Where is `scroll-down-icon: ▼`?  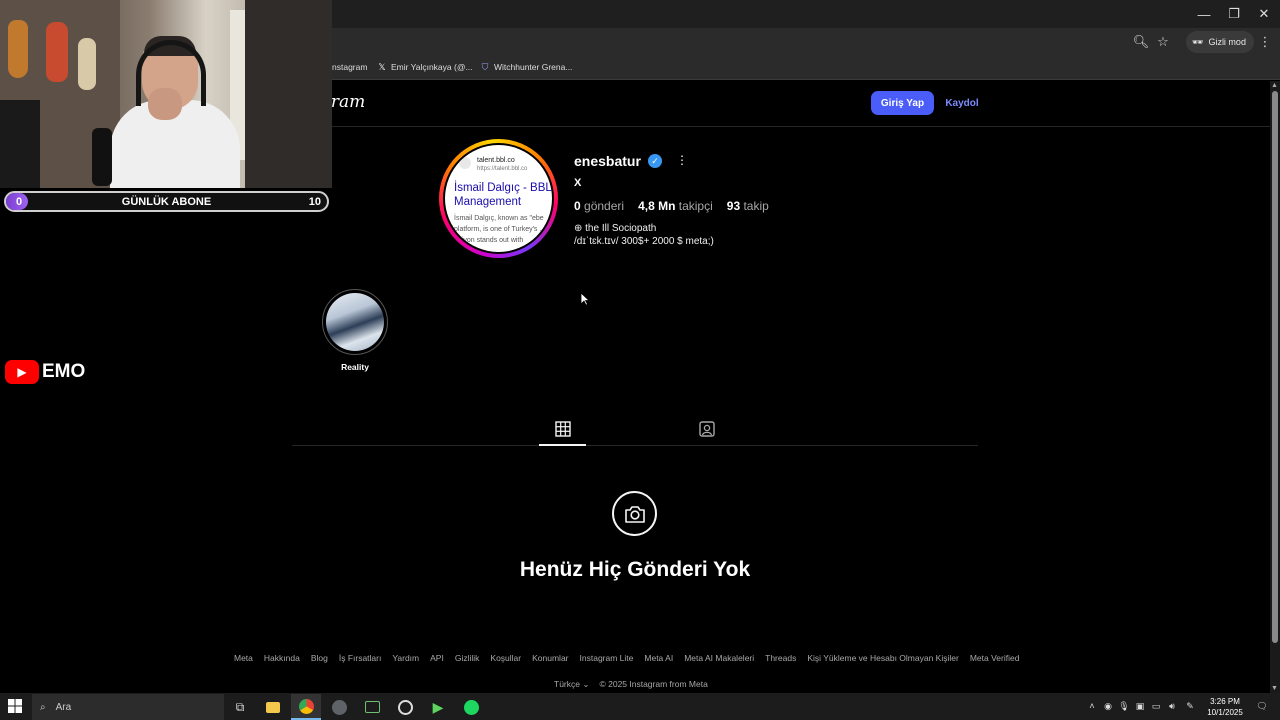
scroll-down-icon: ▼ is located at coordinates (1274, 688).